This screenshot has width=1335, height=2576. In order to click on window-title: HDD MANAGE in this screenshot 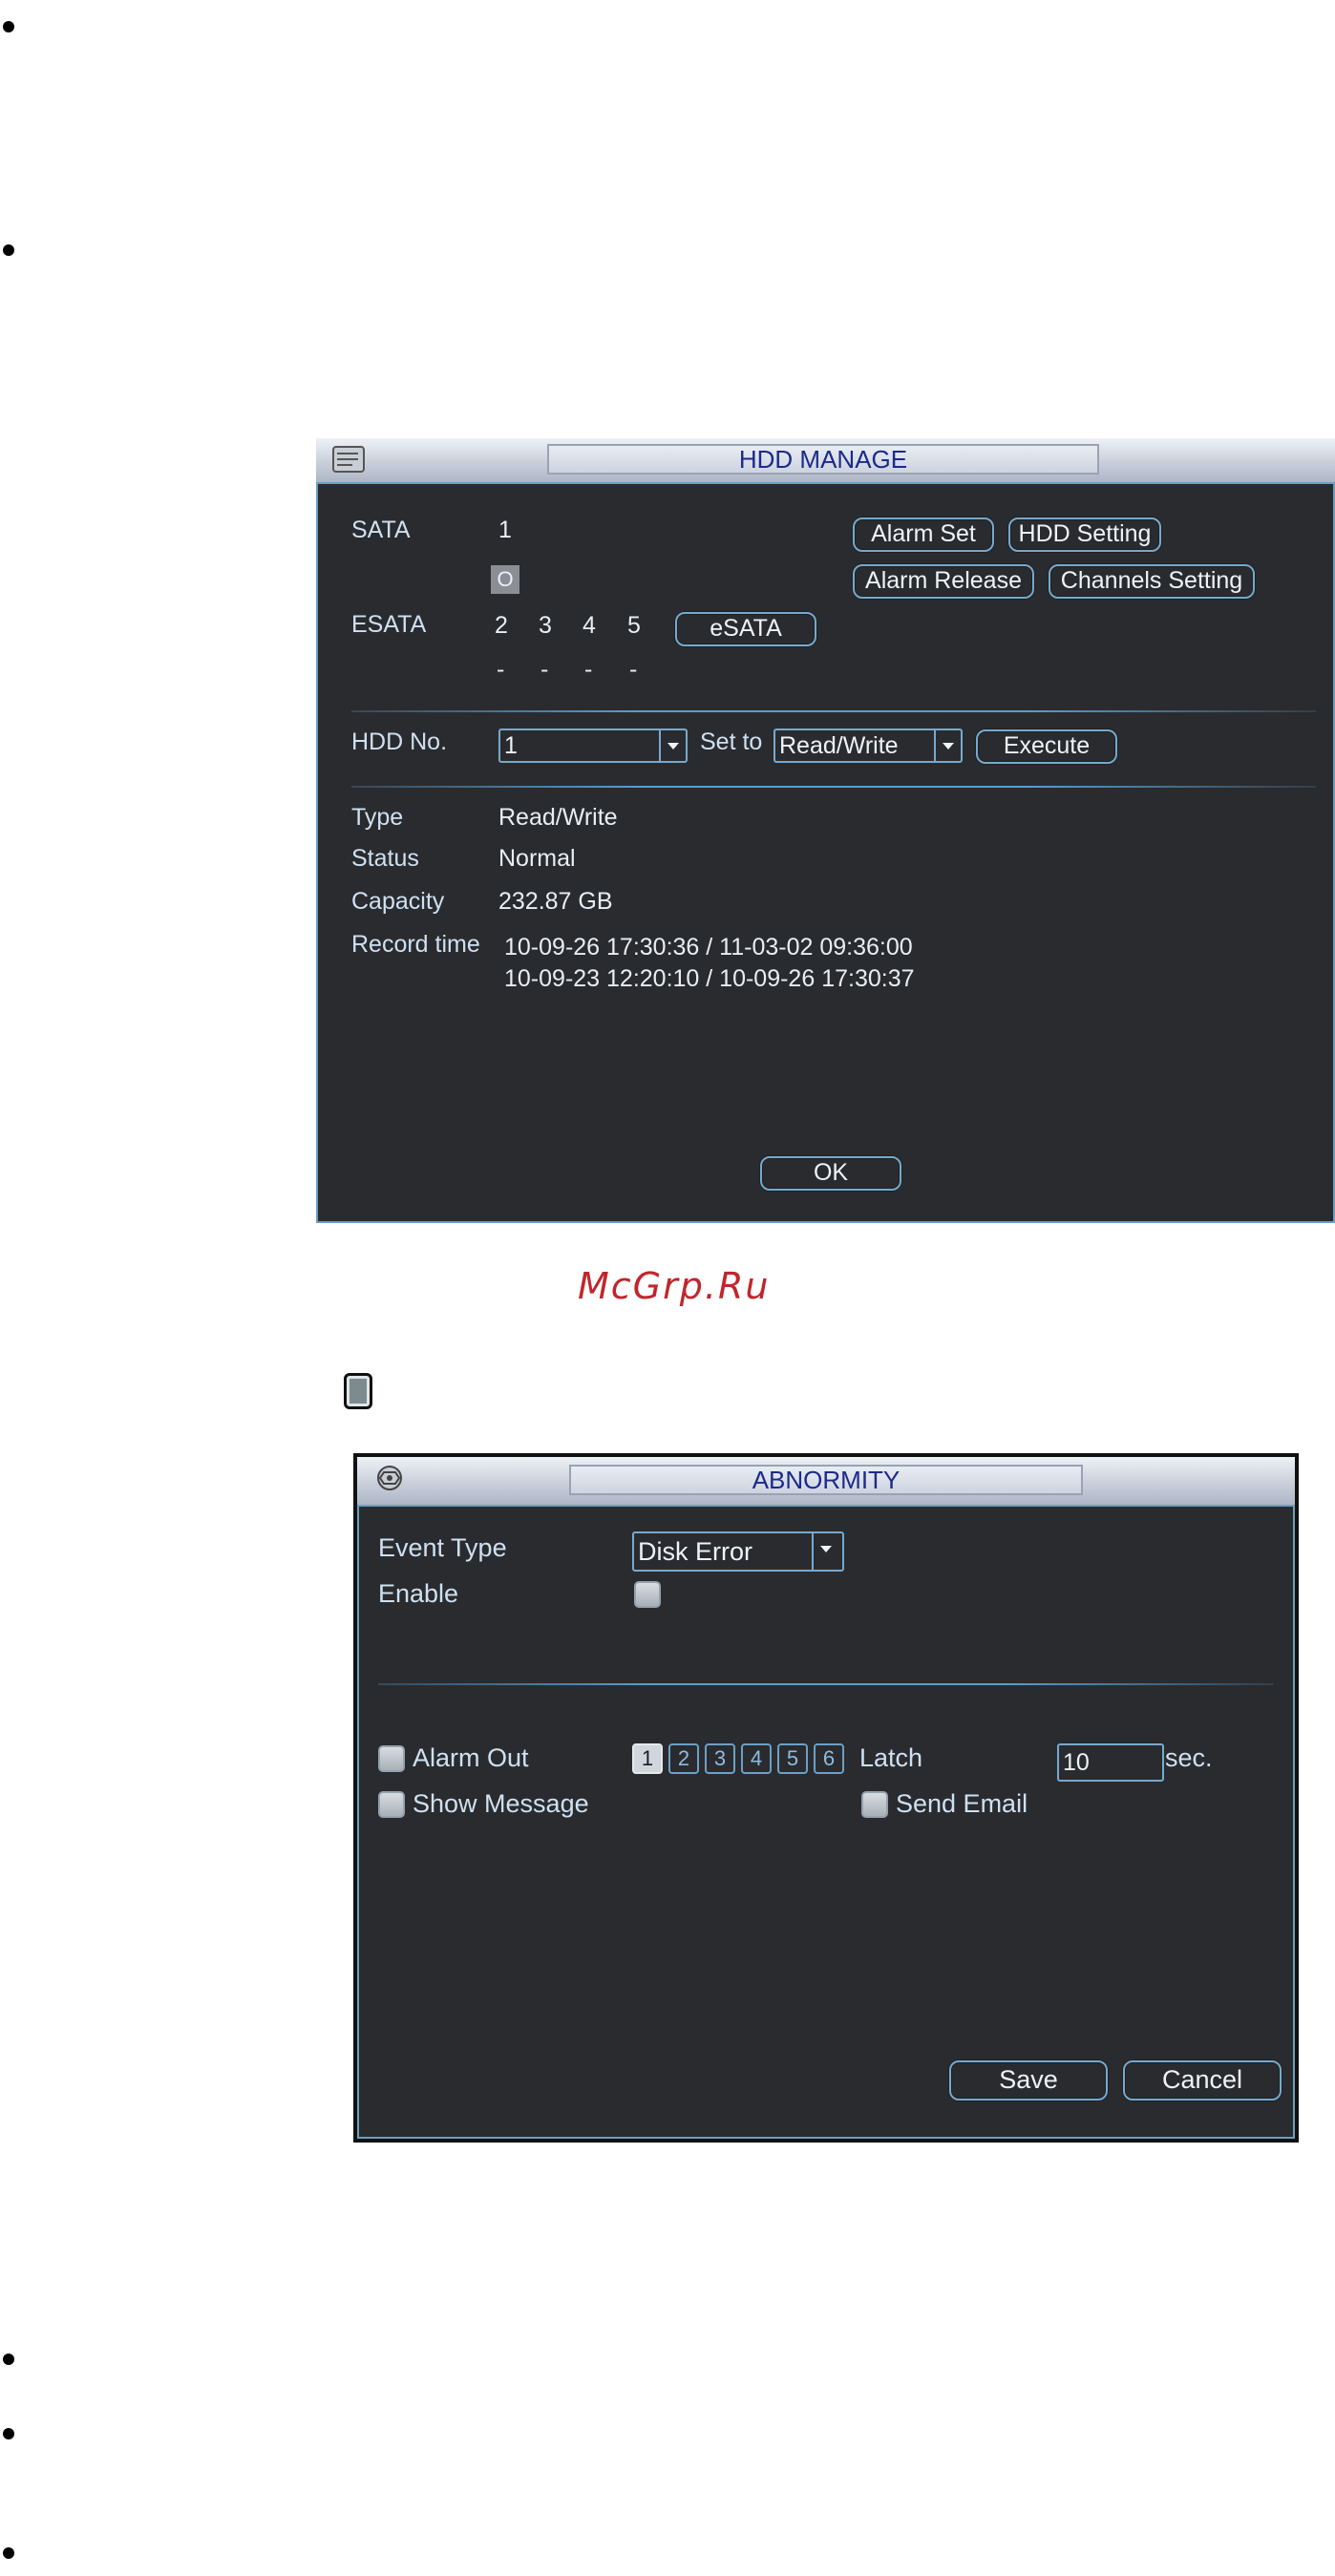, I will do `click(823, 459)`.